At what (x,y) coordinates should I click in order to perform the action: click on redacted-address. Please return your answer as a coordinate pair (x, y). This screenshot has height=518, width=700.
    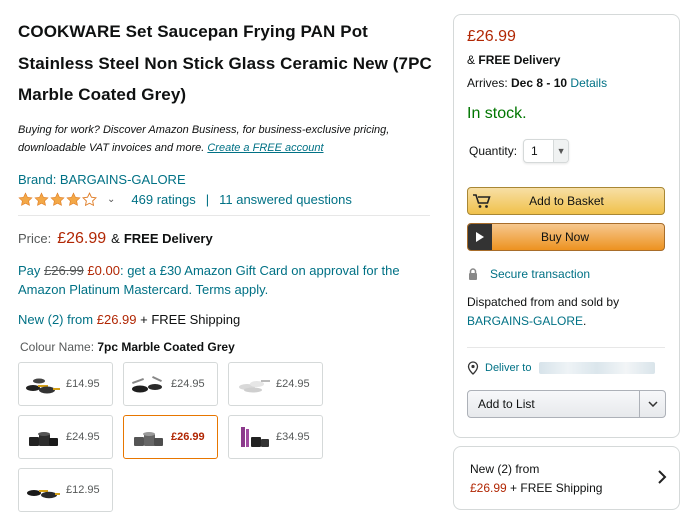
    Looking at the image, I should click on (597, 368).